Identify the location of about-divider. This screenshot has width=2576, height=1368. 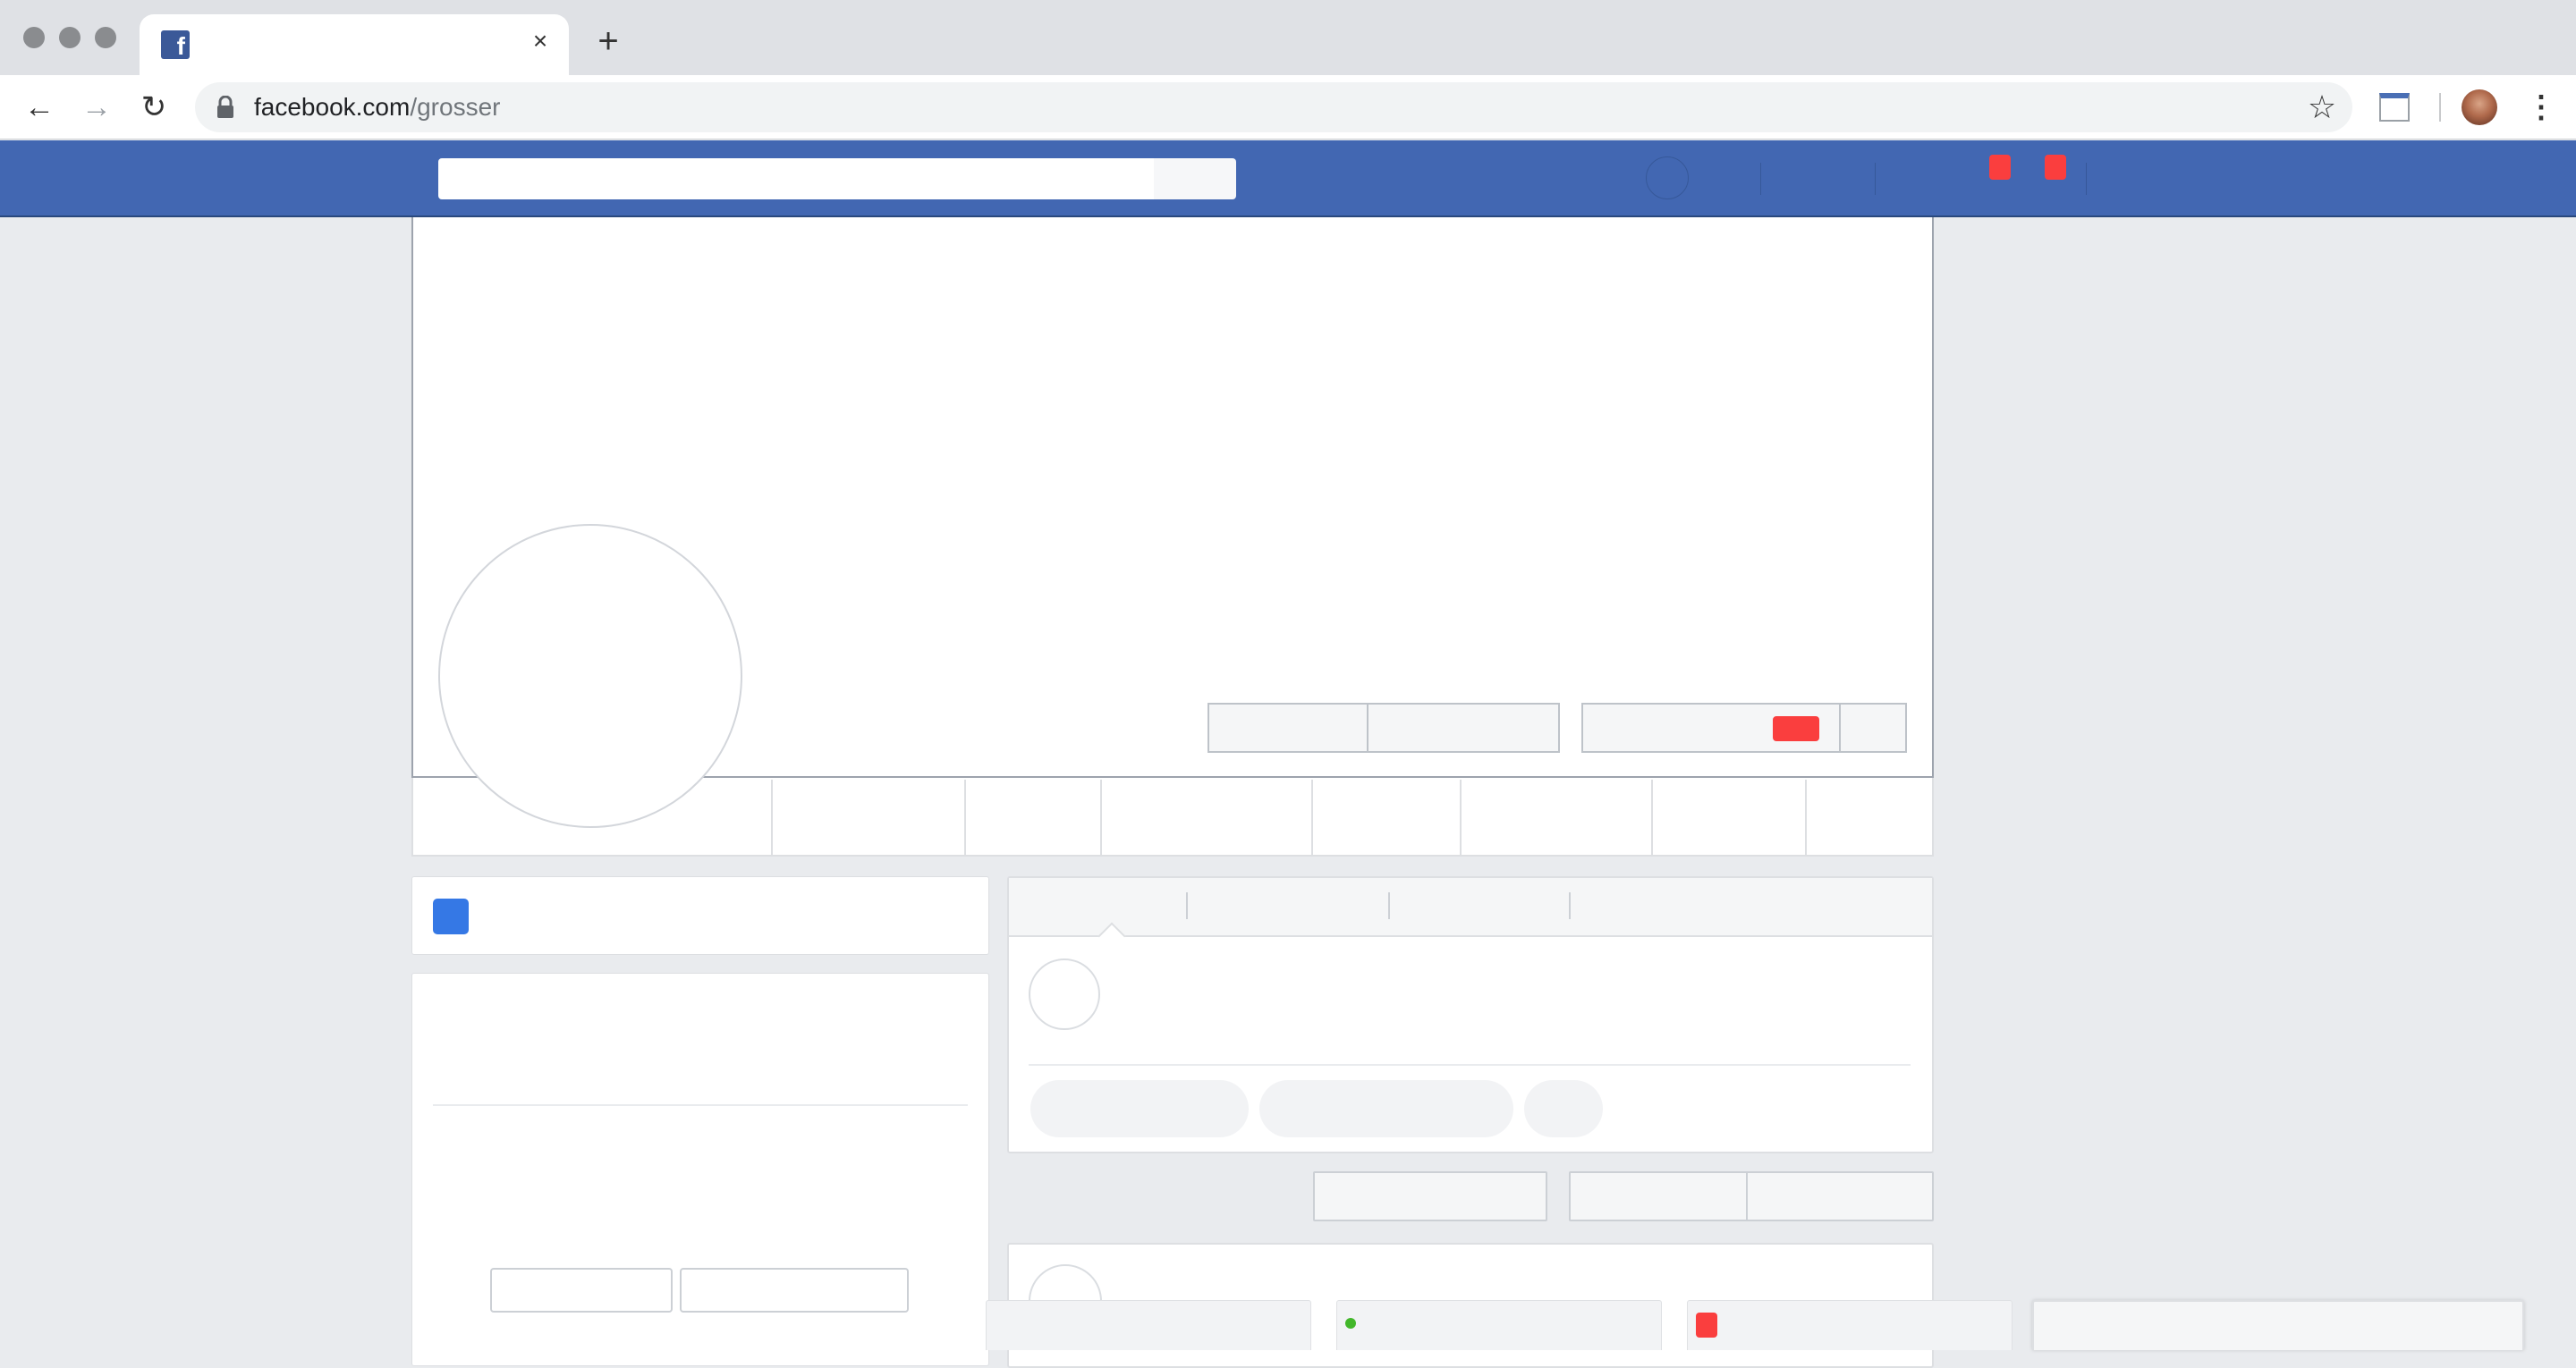
(700, 1105).